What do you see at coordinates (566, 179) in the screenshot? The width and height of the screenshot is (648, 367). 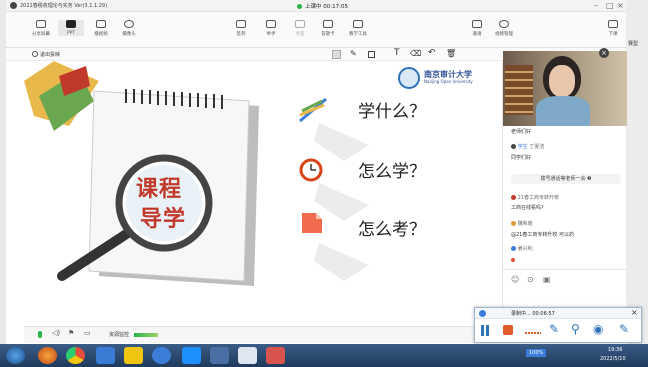 I see `call-notice-button: 拨号通话等老师一会 ❸` at bounding box center [566, 179].